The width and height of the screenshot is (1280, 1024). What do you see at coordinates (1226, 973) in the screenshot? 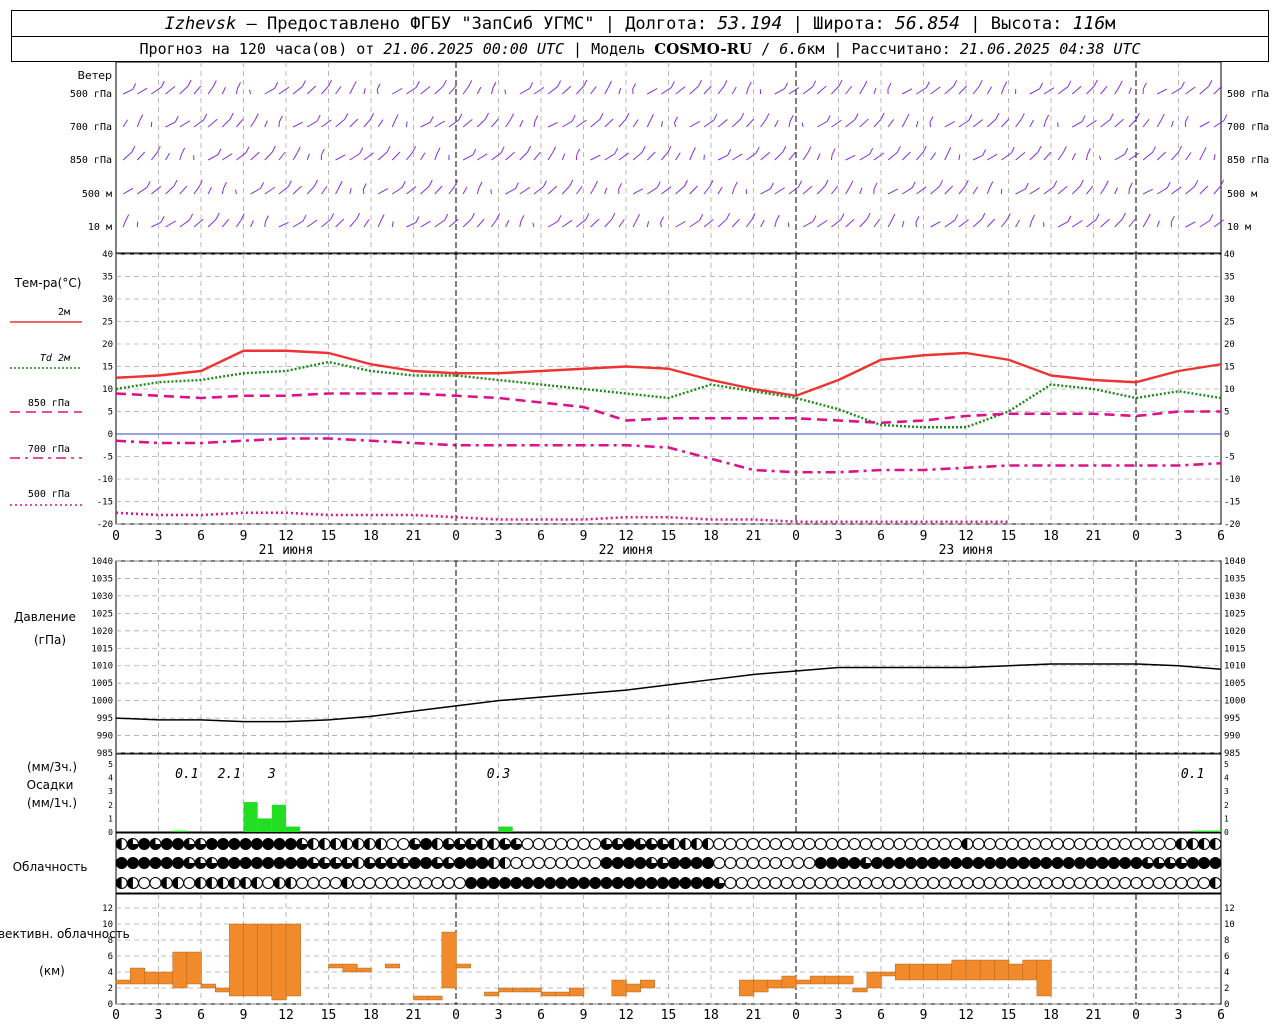
I see `convective-ytick-right: 4` at bounding box center [1226, 973].